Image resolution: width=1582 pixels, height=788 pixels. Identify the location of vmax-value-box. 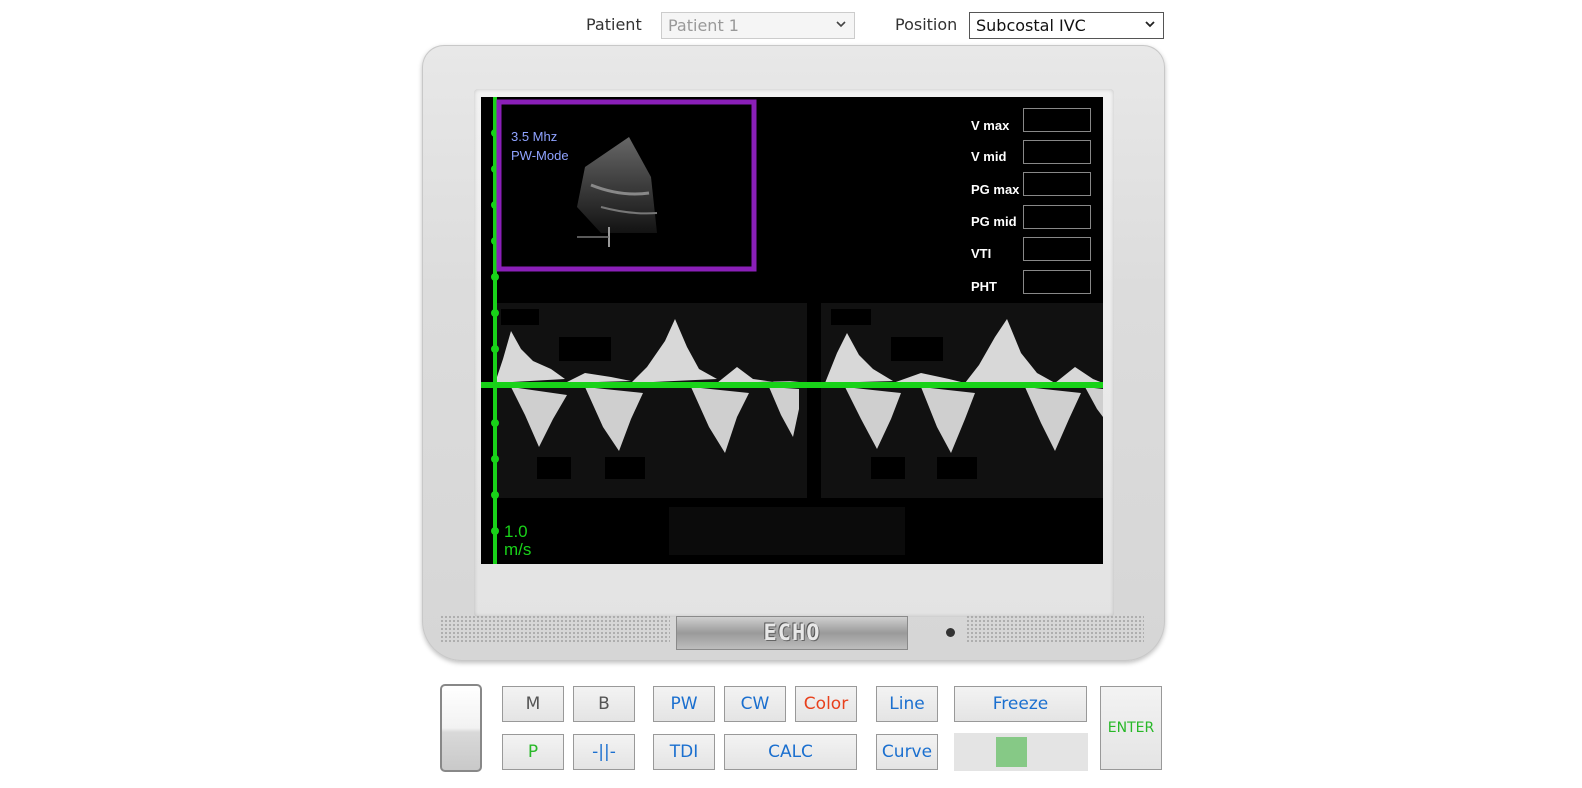
(1057, 120).